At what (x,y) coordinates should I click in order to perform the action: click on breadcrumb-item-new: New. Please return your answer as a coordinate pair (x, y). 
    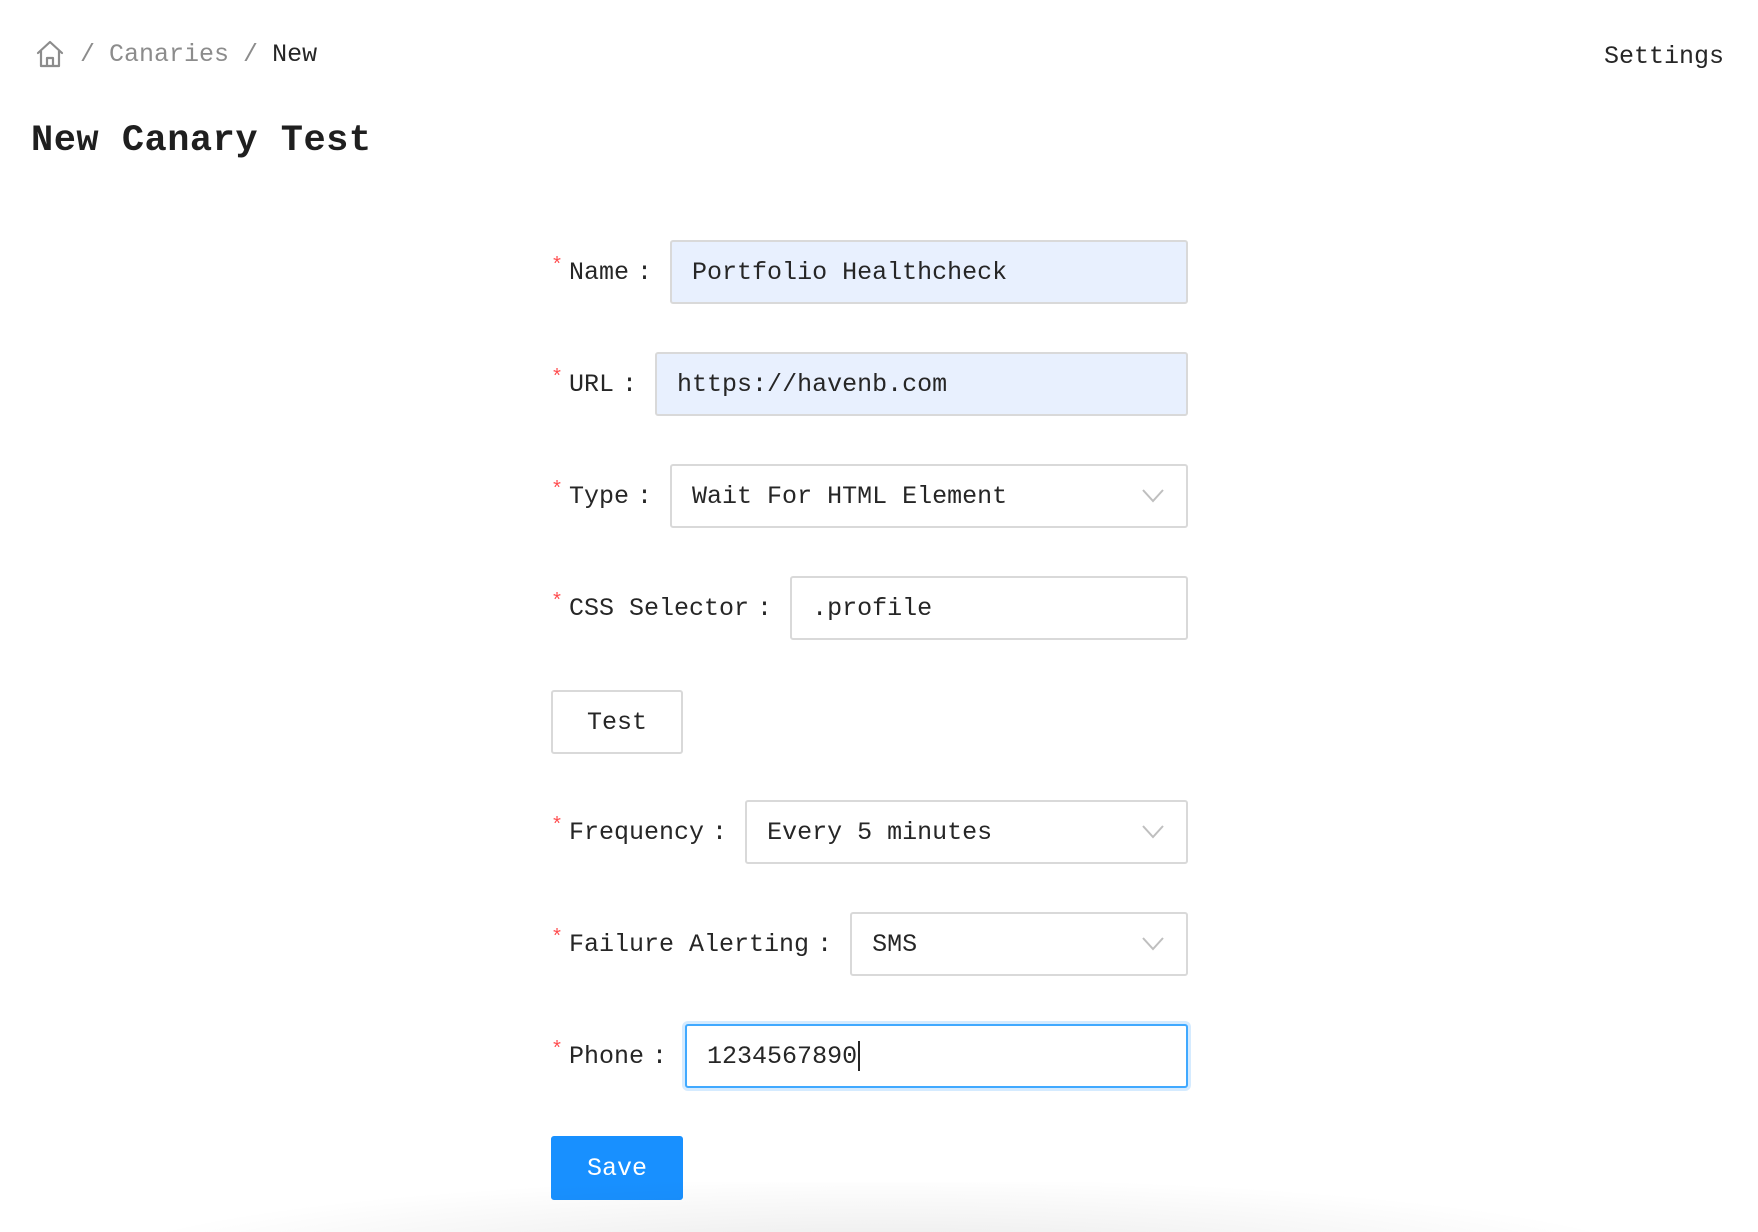
    Looking at the image, I should click on (295, 54).